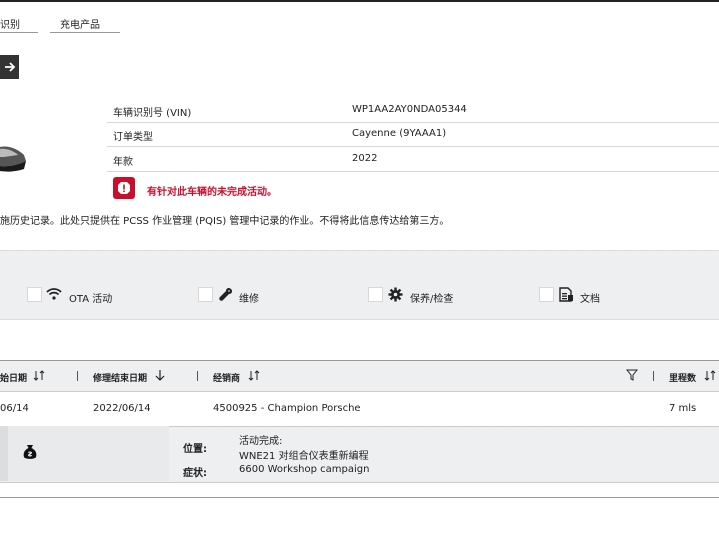 Image resolution: width=719 pixels, height=540 pixels. What do you see at coordinates (133, 137) in the screenshot?
I see `order-type-label: 订单类型` at bounding box center [133, 137].